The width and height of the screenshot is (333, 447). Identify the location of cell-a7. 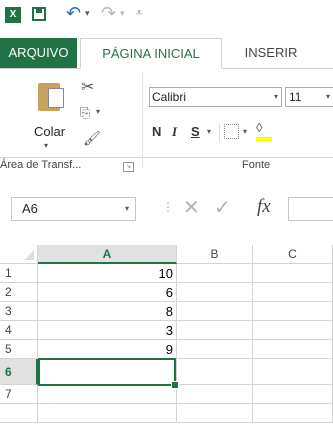
(107, 394).